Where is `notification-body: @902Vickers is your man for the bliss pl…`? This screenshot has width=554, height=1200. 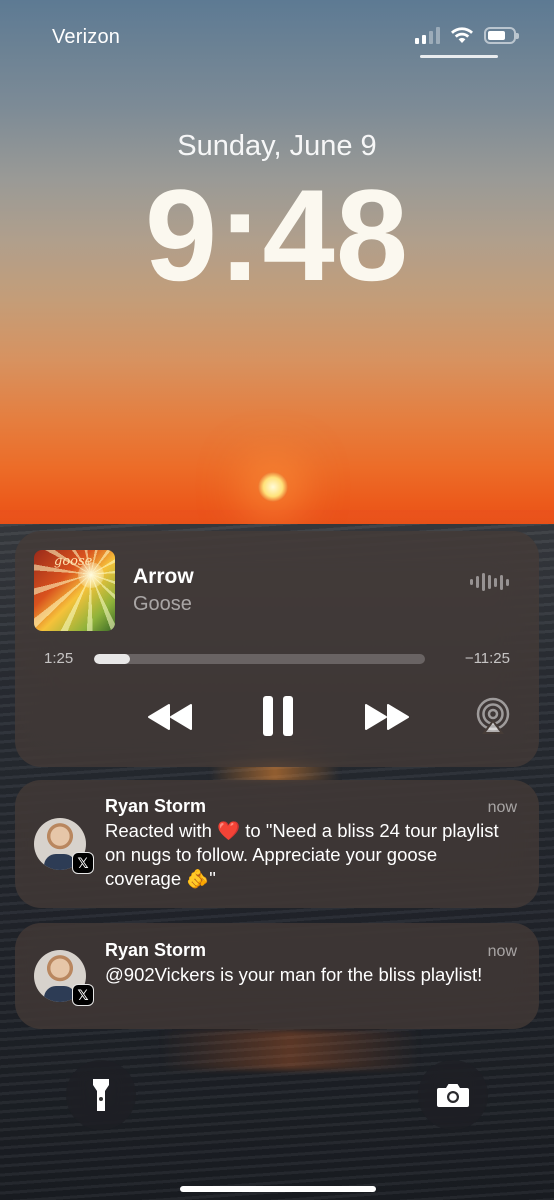
notification-body: @902Vickers is your man for the bliss pl… is located at coordinates (294, 974).